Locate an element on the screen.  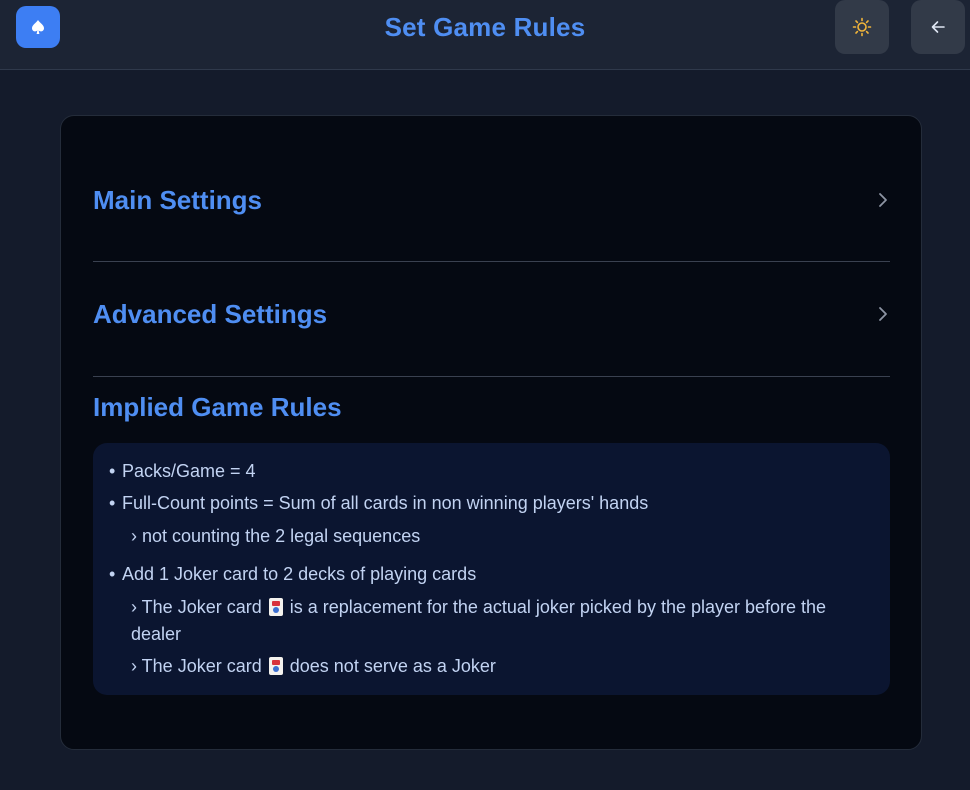
sun-icon is located at coordinates (862, 27).